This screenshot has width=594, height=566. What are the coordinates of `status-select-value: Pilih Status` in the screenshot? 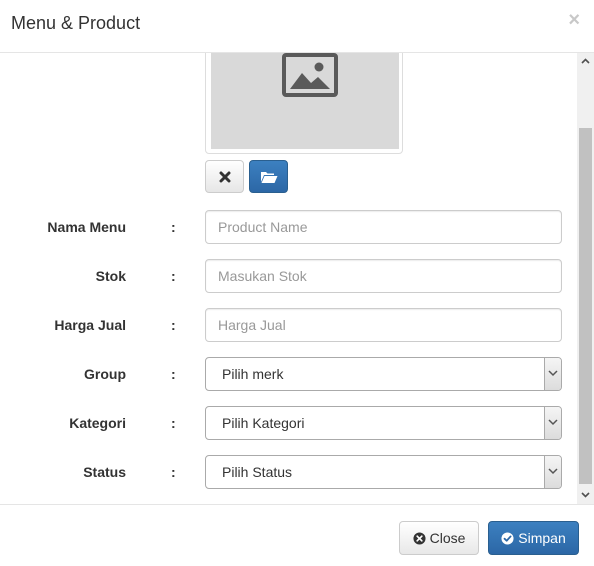 It's located at (257, 472).